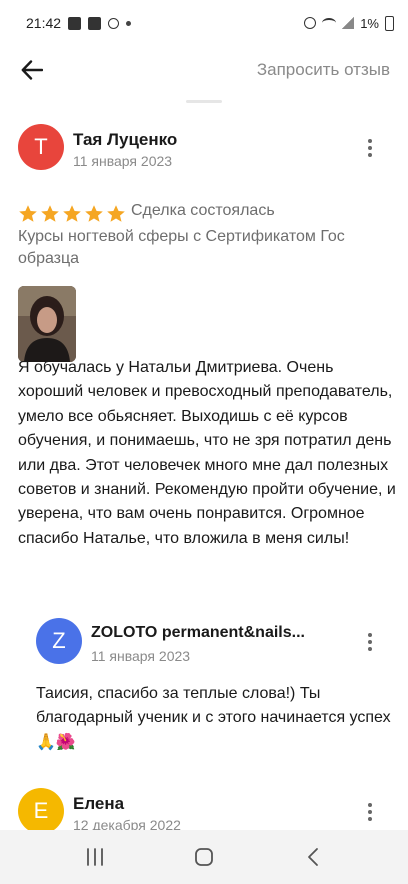 The height and width of the screenshot is (884, 408). I want to click on system-nav-bar, so click(204, 857).